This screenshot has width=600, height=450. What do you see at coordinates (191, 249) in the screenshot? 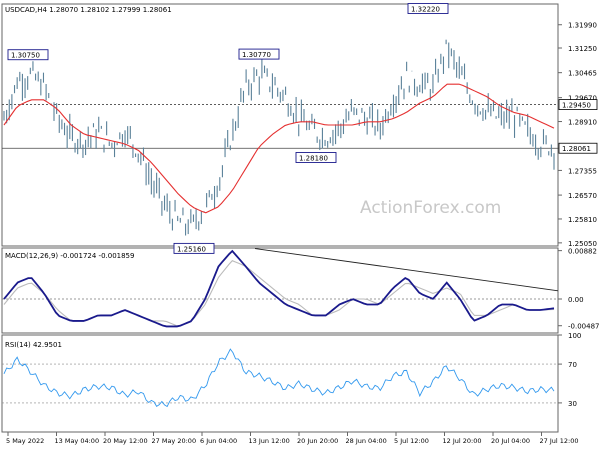
I see `annotation-label: 1.25160` at bounding box center [191, 249].